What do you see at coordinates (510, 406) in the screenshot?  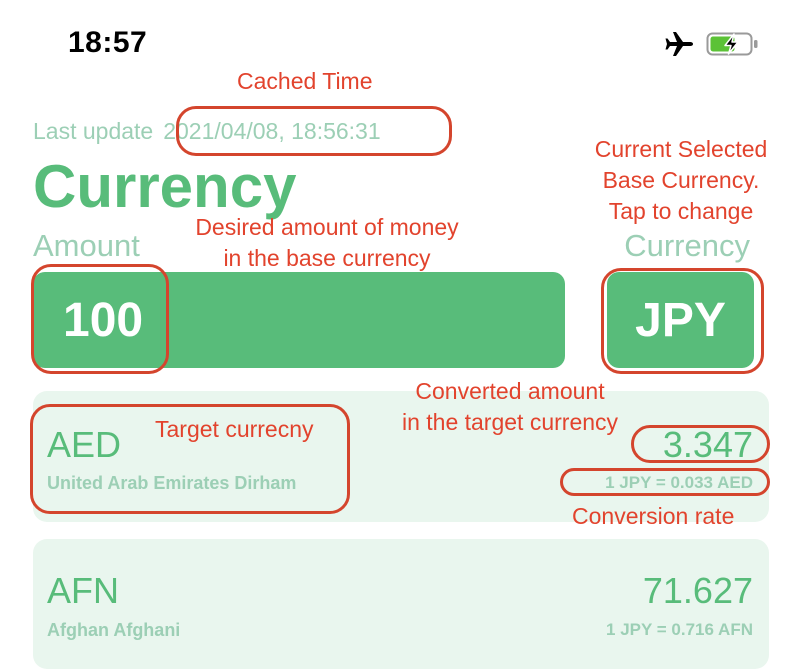 I see `annotation-converted-amount: Converted amount in the target currency` at bounding box center [510, 406].